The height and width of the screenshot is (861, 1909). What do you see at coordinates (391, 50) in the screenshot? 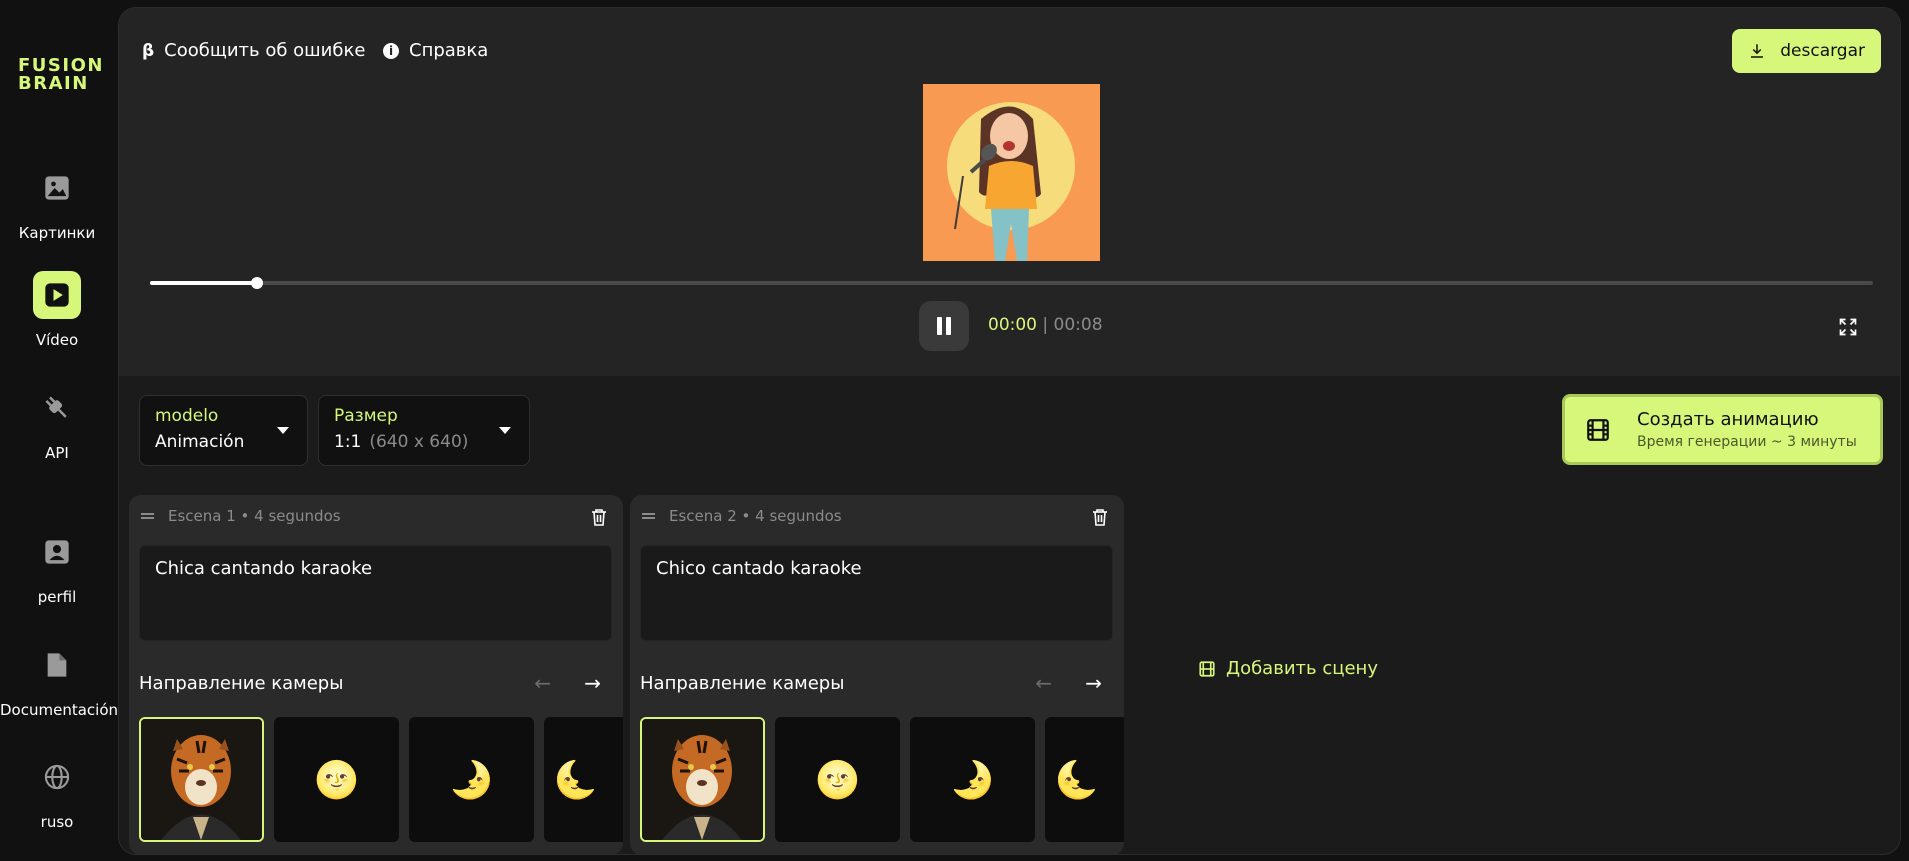
I see `info-icon: i` at bounding box center [391, 50].